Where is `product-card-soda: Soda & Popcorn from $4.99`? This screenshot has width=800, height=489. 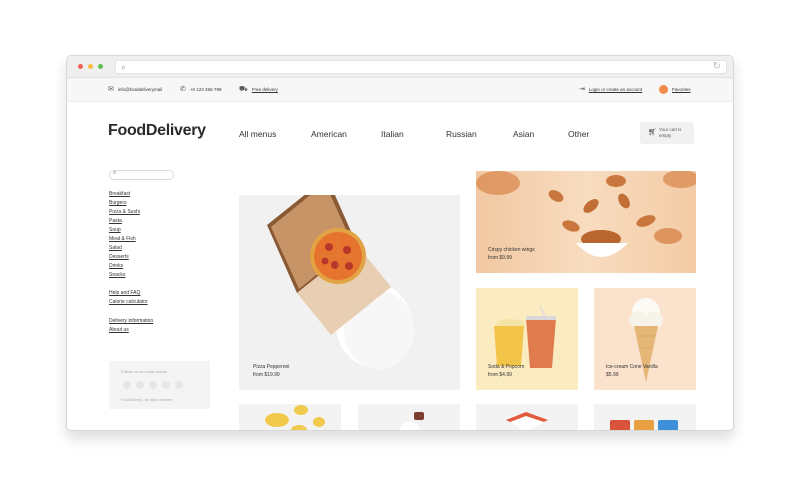 product-card-soda: Soda & Popcorn from $4.99 is located at coordinates (527, 339).